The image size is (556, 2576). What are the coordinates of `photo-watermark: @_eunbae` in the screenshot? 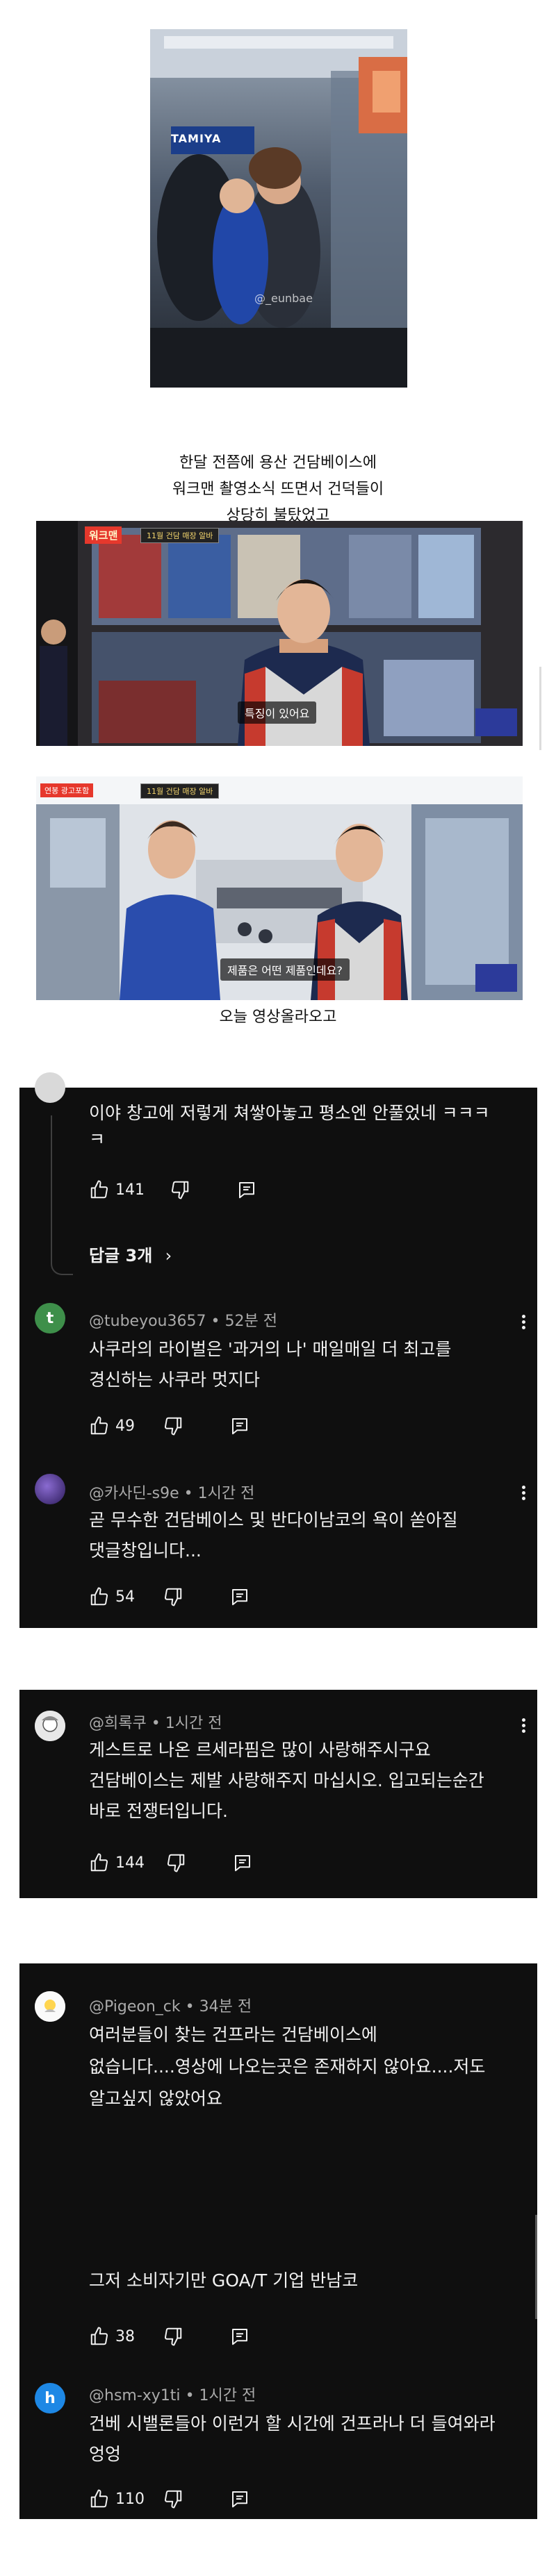 It's located at (283, 298).